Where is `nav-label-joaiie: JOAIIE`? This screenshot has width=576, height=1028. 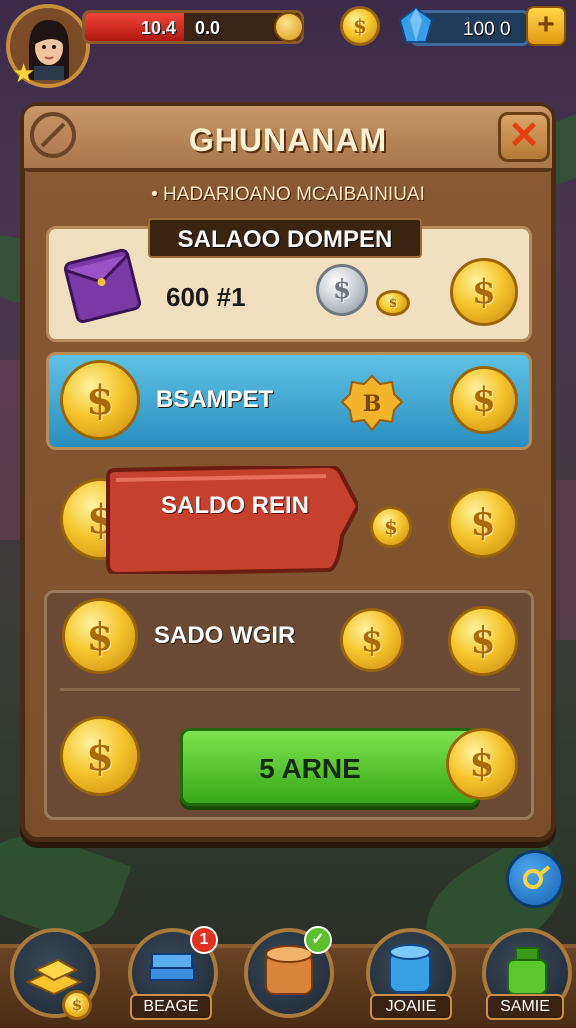 nav-label-joaiie: JOAIIE is located at coordinates (411, 1007).